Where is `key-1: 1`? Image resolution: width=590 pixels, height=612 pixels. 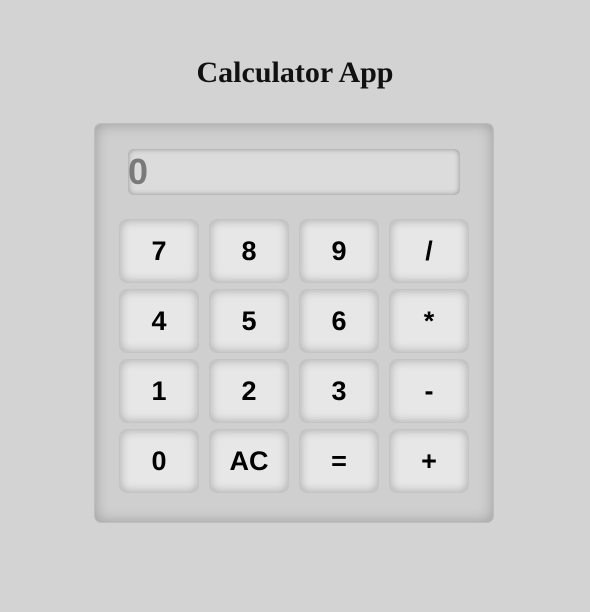 key-1: 1 is located at coordinates (159, 391).